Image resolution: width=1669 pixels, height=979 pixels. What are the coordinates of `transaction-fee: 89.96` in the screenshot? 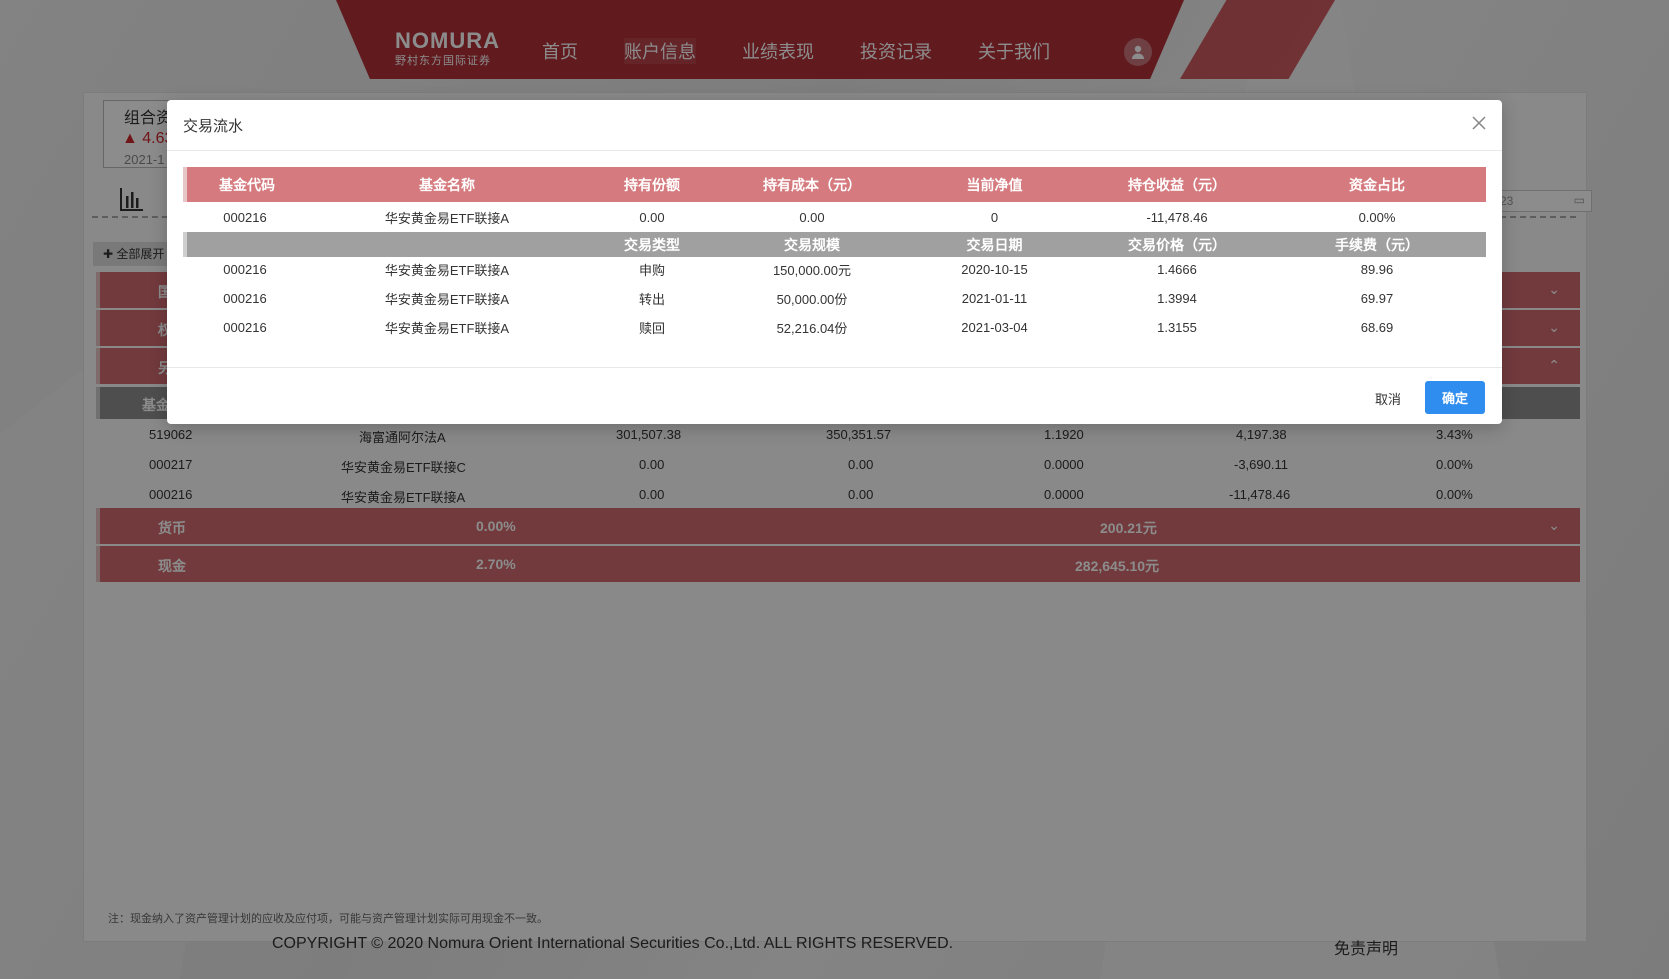 It's located at (1377, 269).